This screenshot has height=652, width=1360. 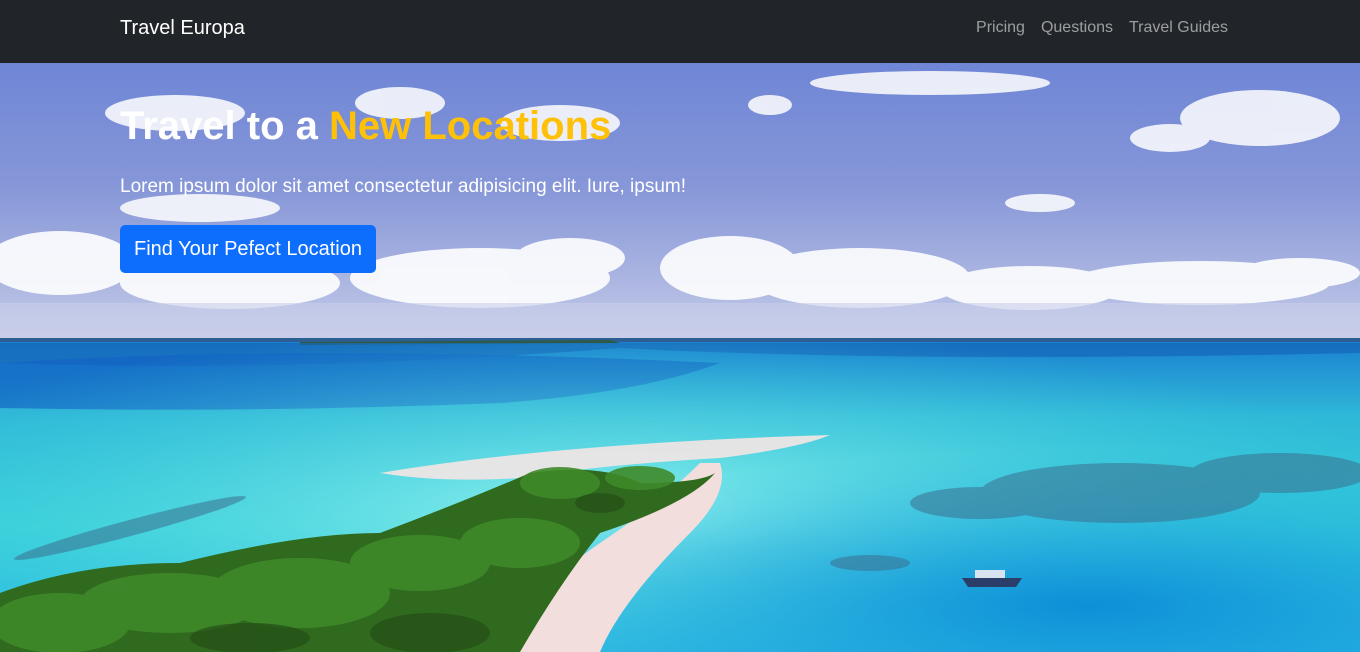 What do you see at coordinates (224, 126) in the screenshot?
I see `hero-title-prefix: Travel to a` at bounding box center [224, 126].